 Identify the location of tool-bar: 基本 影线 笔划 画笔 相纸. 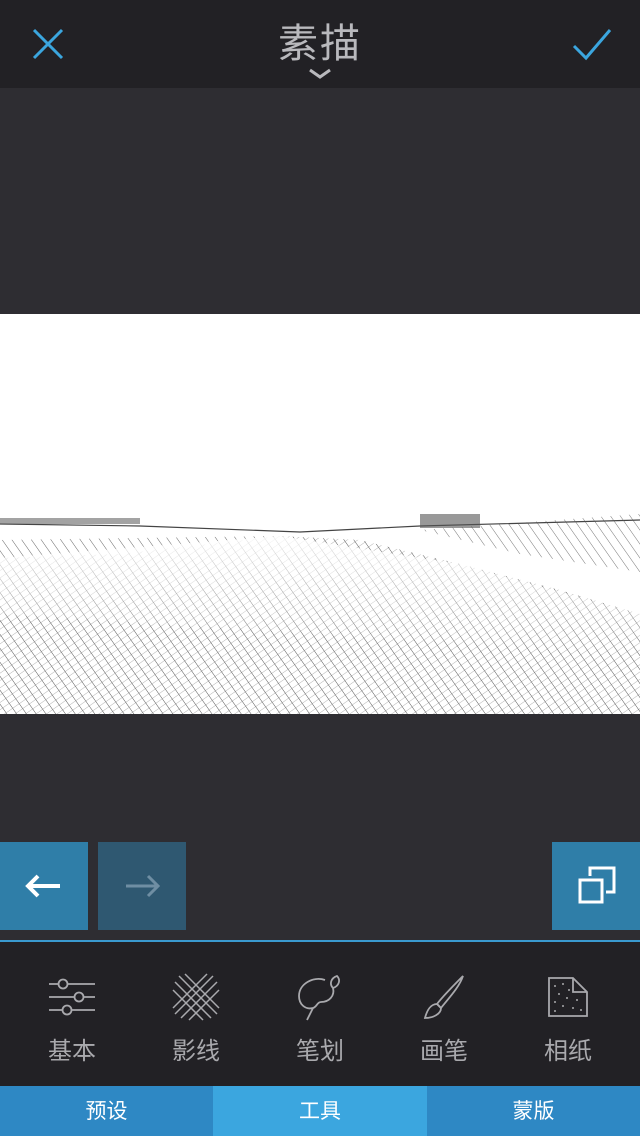
(320, 1014).